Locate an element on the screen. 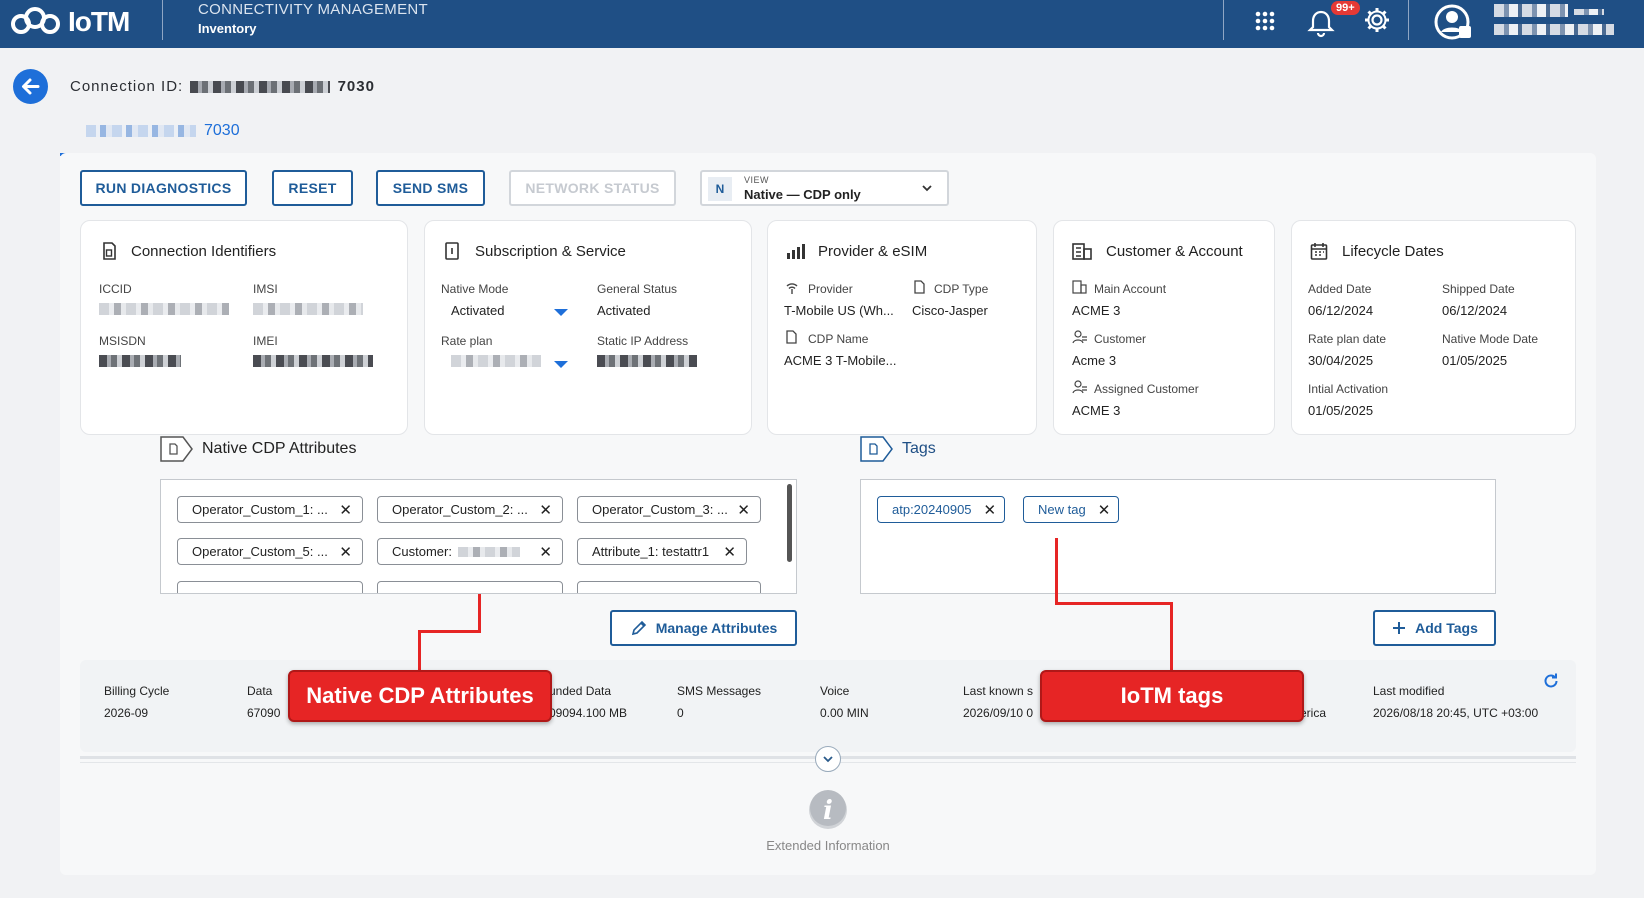  added-date-value: 06/12/2024 is located at coordinates (1341, 310).